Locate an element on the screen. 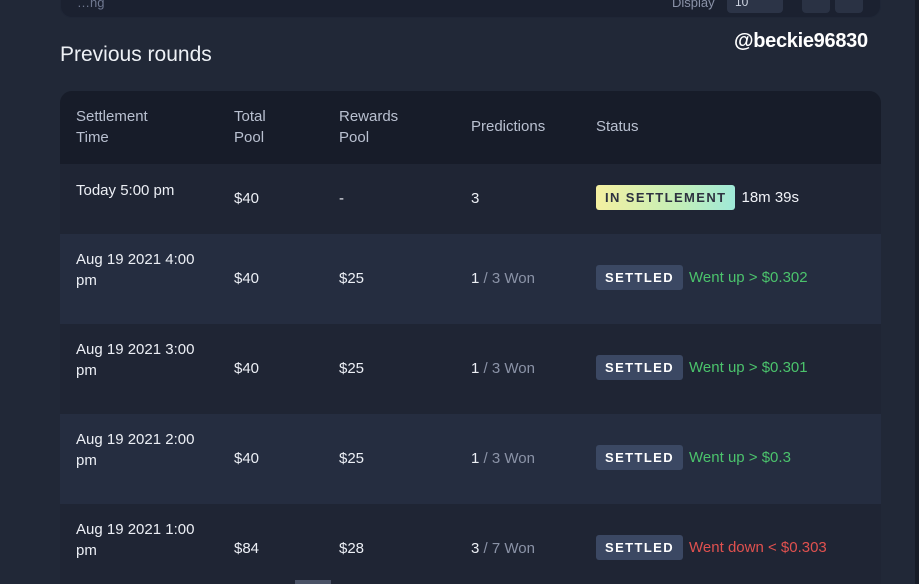 The width and height of the screenshot is (919, 584). header-total-pool: Total Pool is located at coordinates (250, 127).